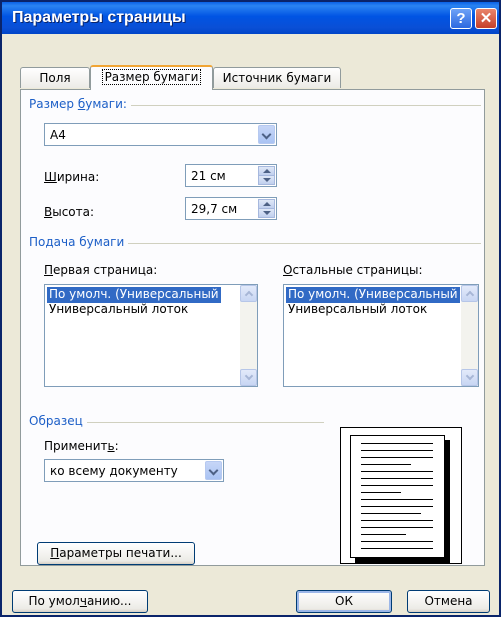 The width and height of the screenshot is (501, 617). What do you see at coordinates (344, 601) in the screenshot?
I see `ok-button: ОК` at bounding box center [344, 601].